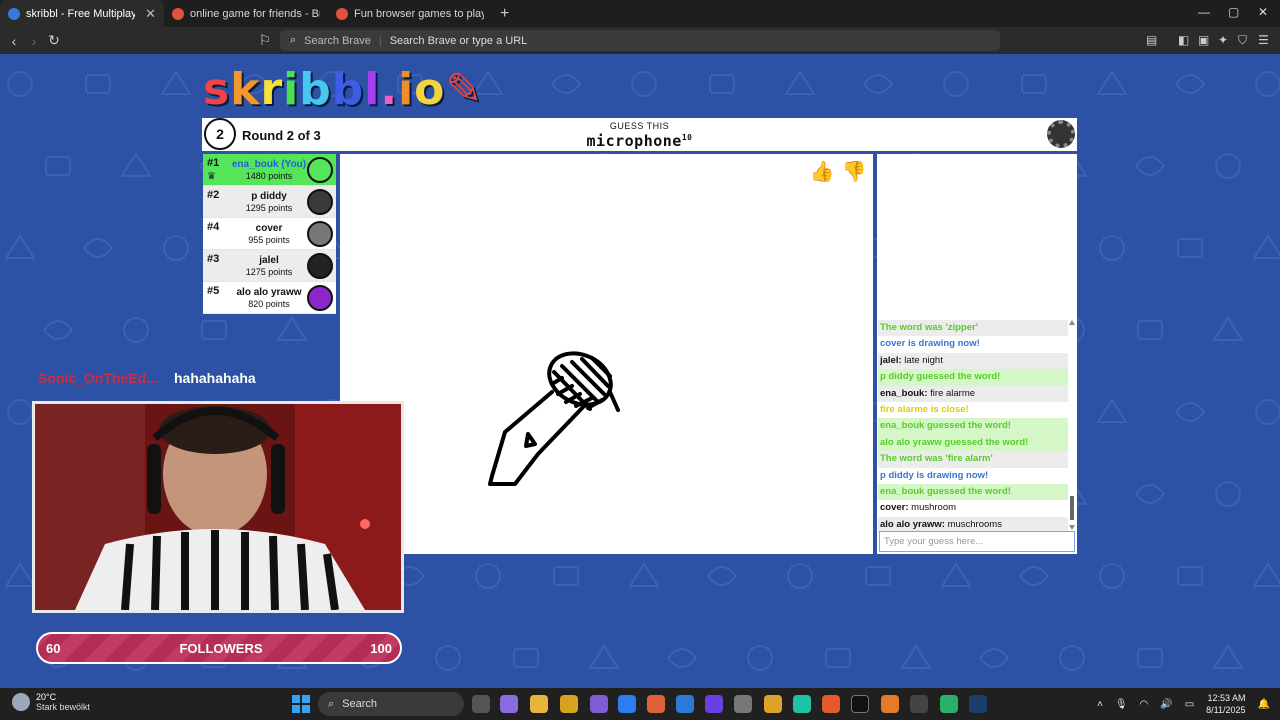  Describe the element at coordinates (1203, 40) in the screenshot. I see `wallet-icon: ▣` at that location.